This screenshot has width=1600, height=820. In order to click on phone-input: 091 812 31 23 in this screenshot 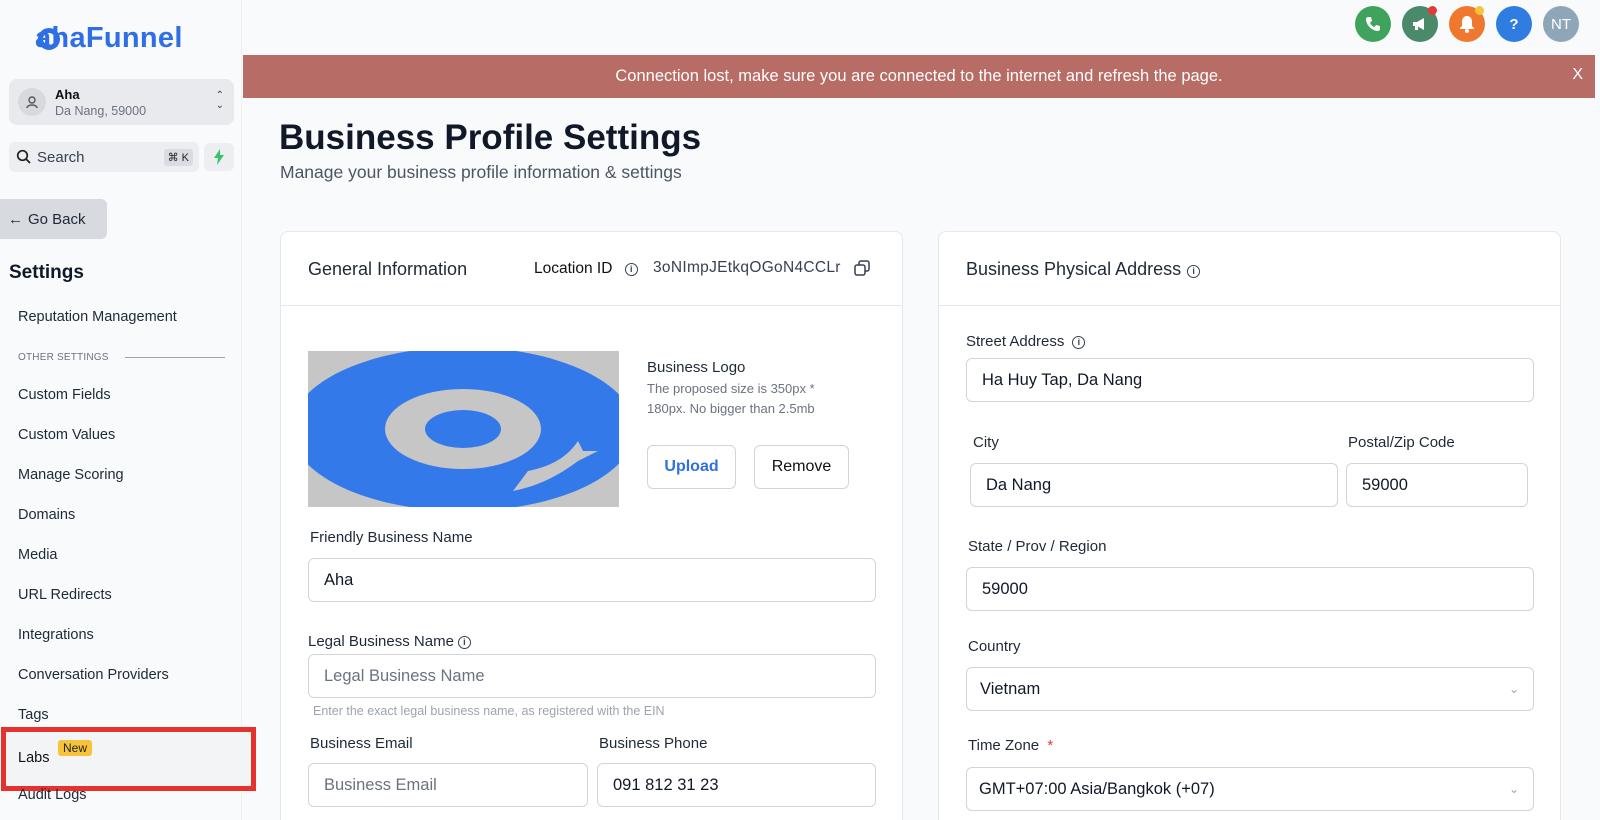, I will do `click(736, 785)`.